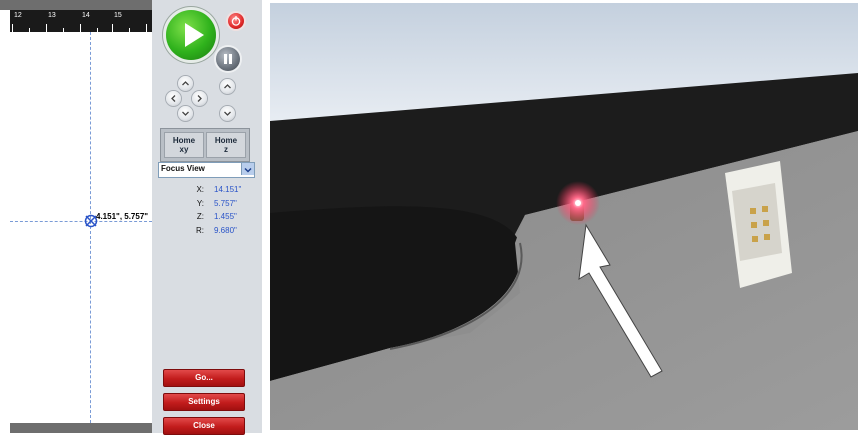 Image resolution: width=858 pixels, height=435 pixels. I want to click on ruler-label-15: 15, so click(118, 15).